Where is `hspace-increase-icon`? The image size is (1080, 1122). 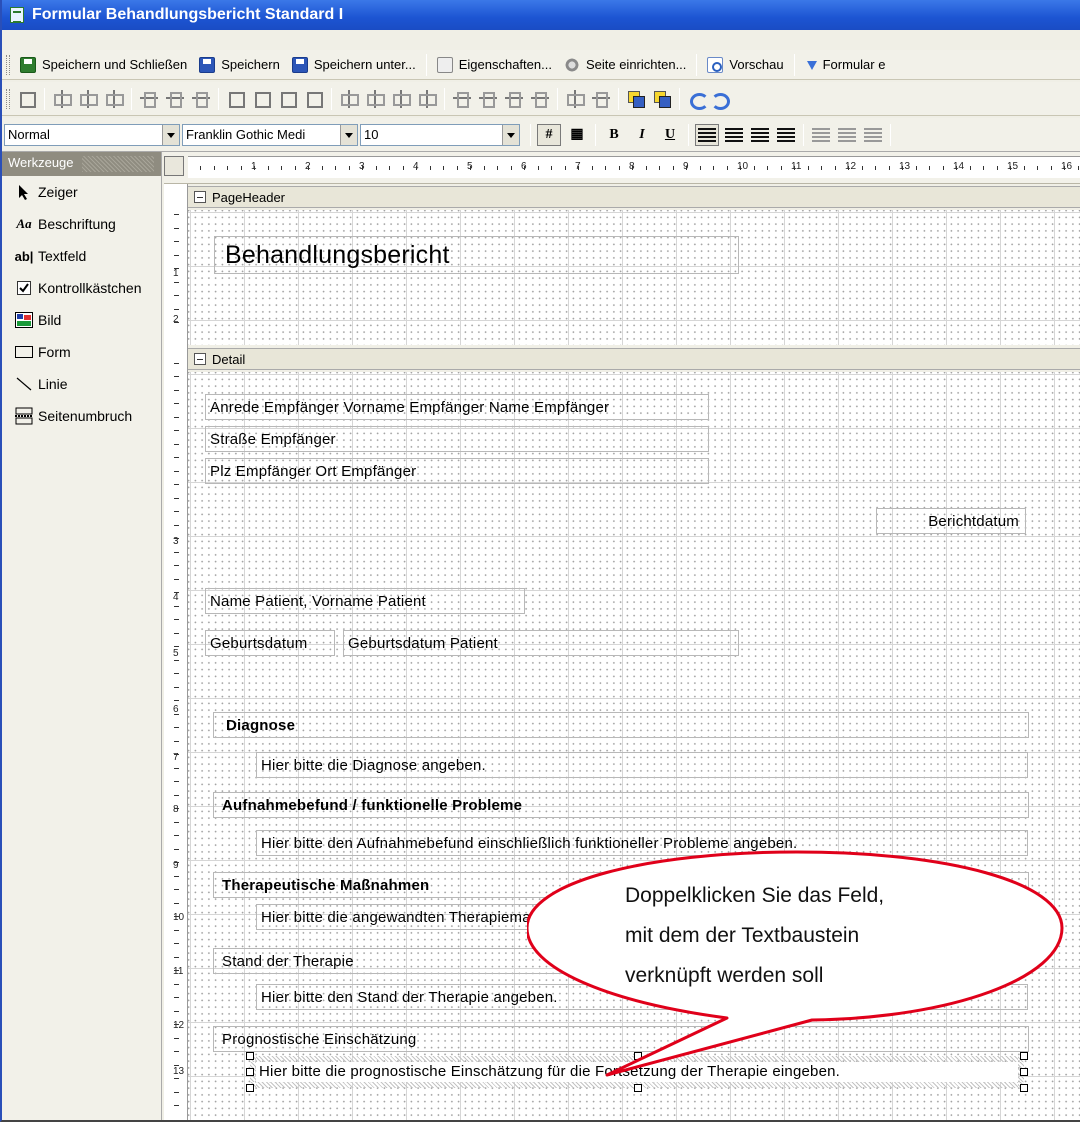 hspace-increase-icon is located at coordinates (375, 99).